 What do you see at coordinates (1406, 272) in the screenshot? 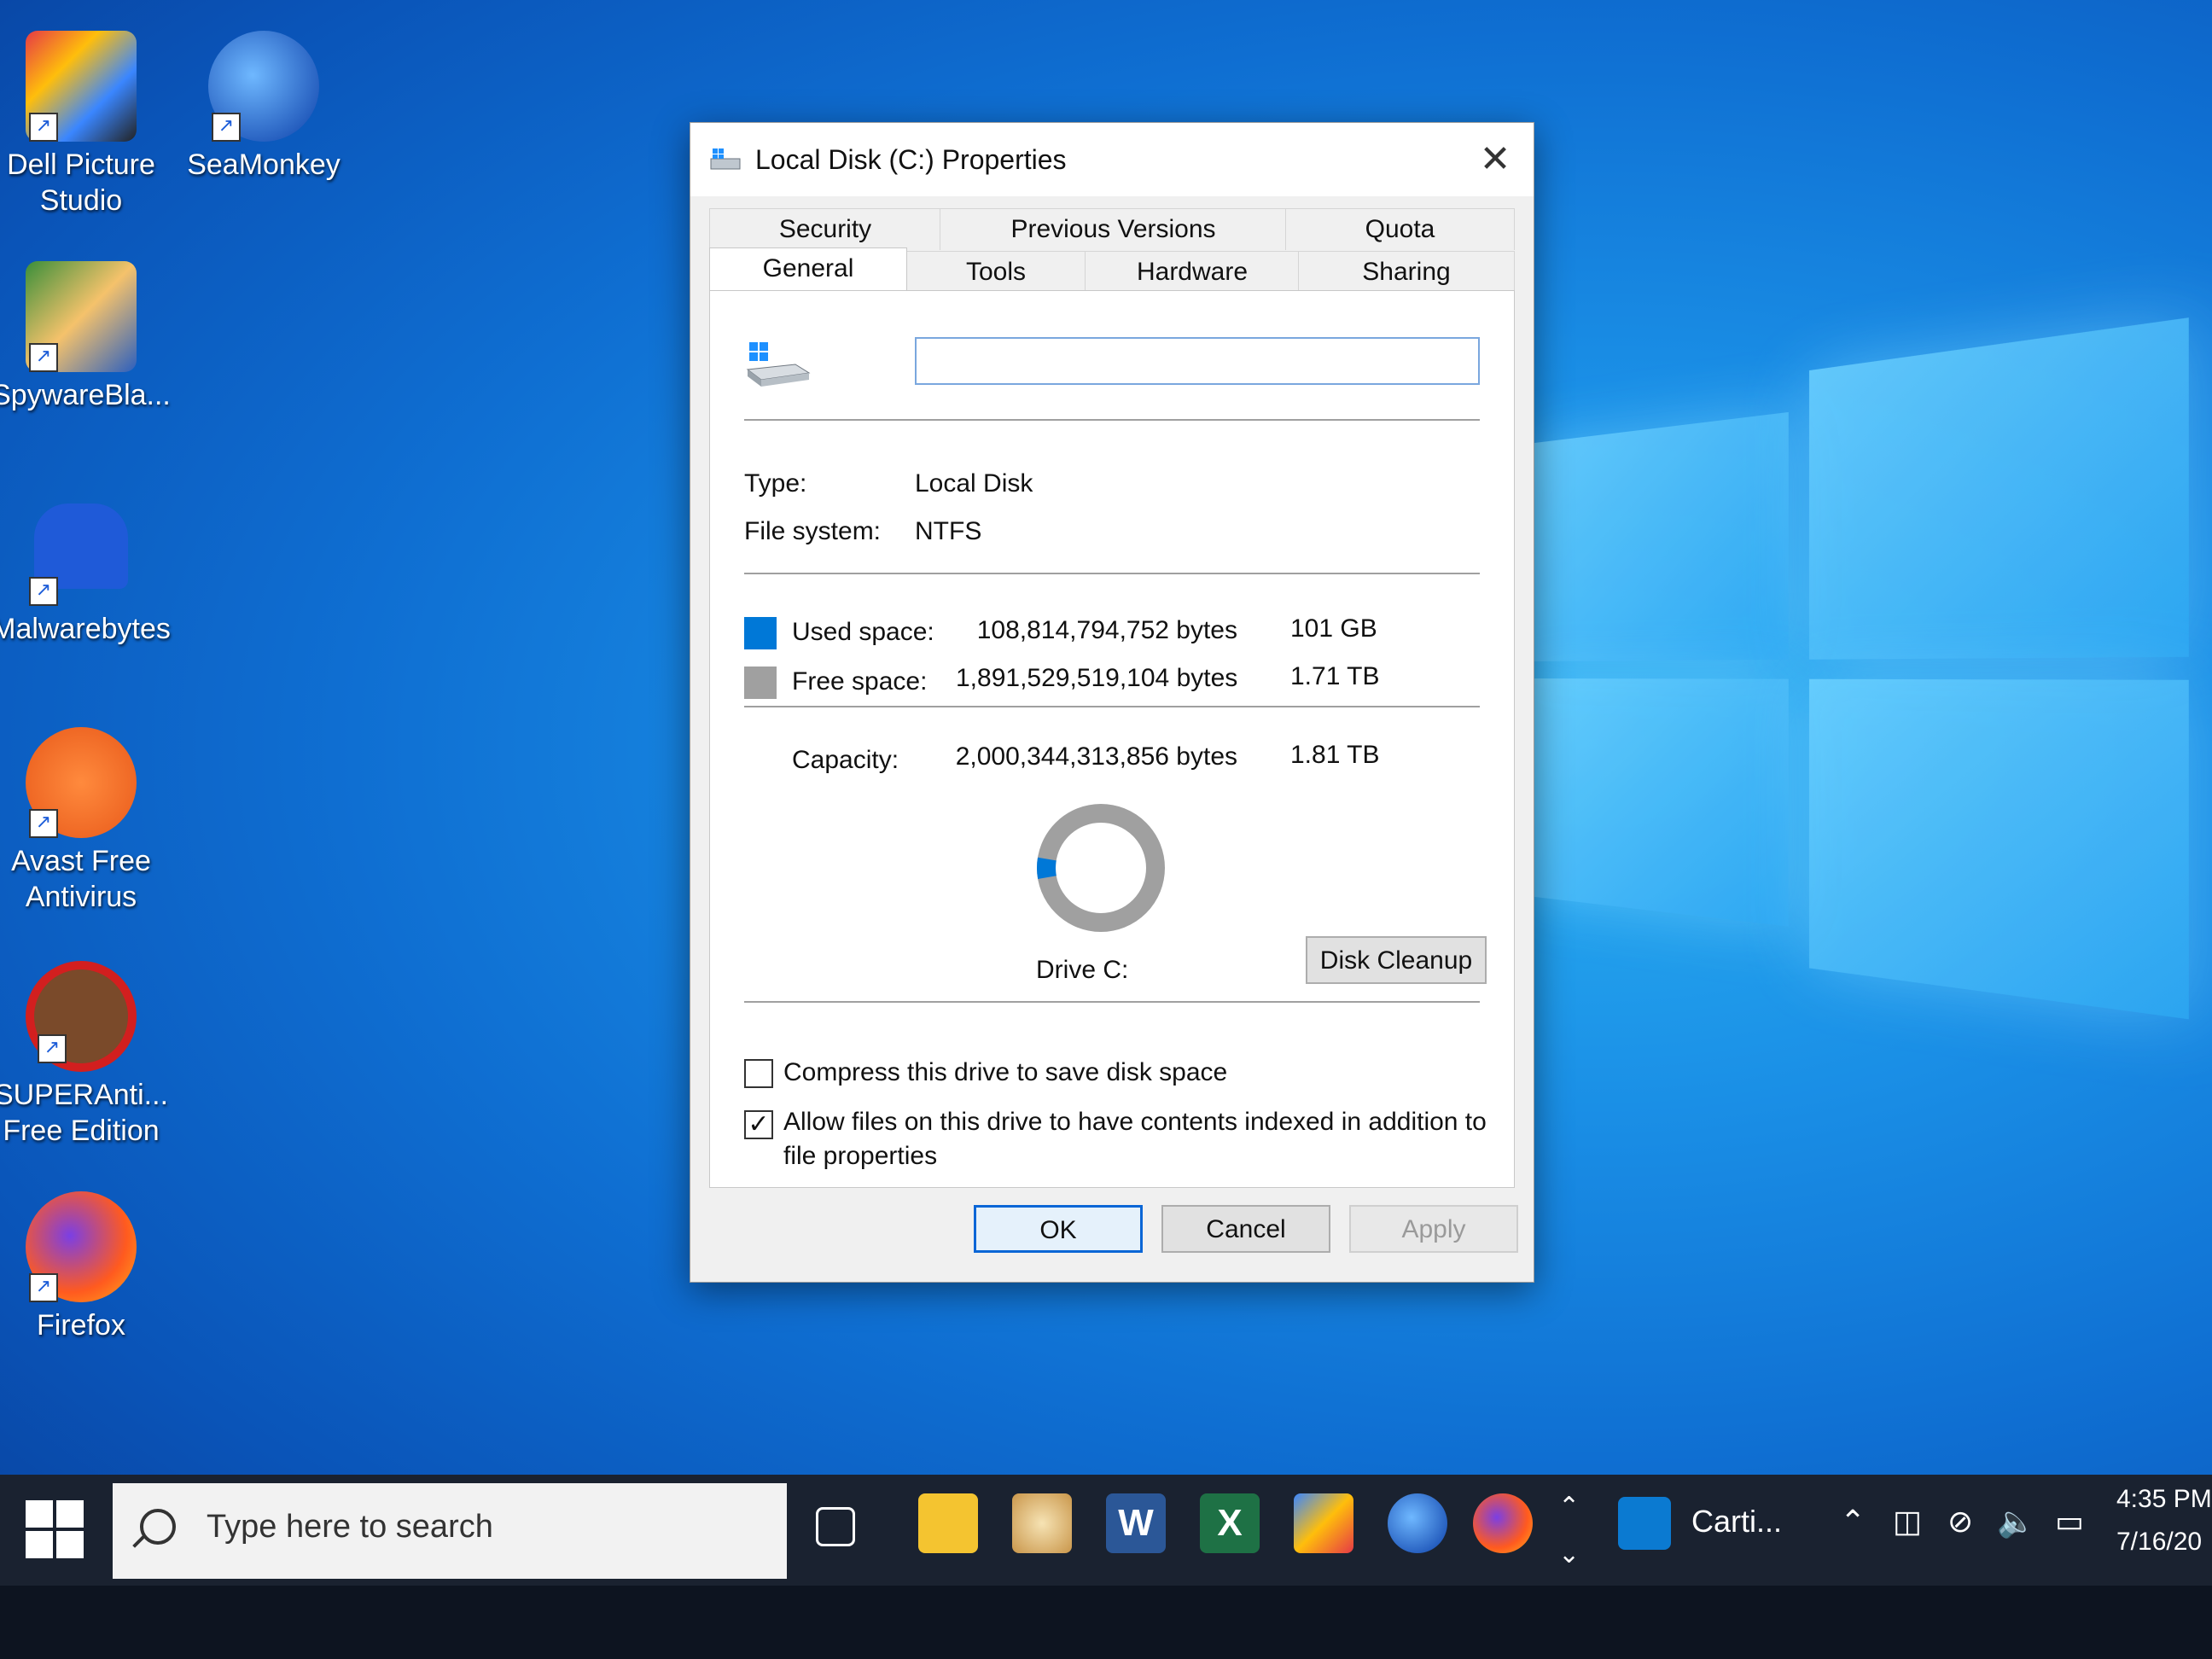
I see `tab-sharing: Sharing` at bounding box center [1406, 272].